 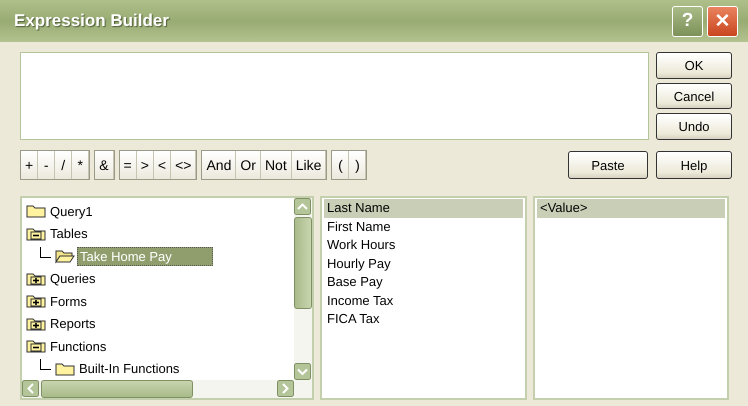 I want to click on operator-button: &, so click(x=104, y=165).